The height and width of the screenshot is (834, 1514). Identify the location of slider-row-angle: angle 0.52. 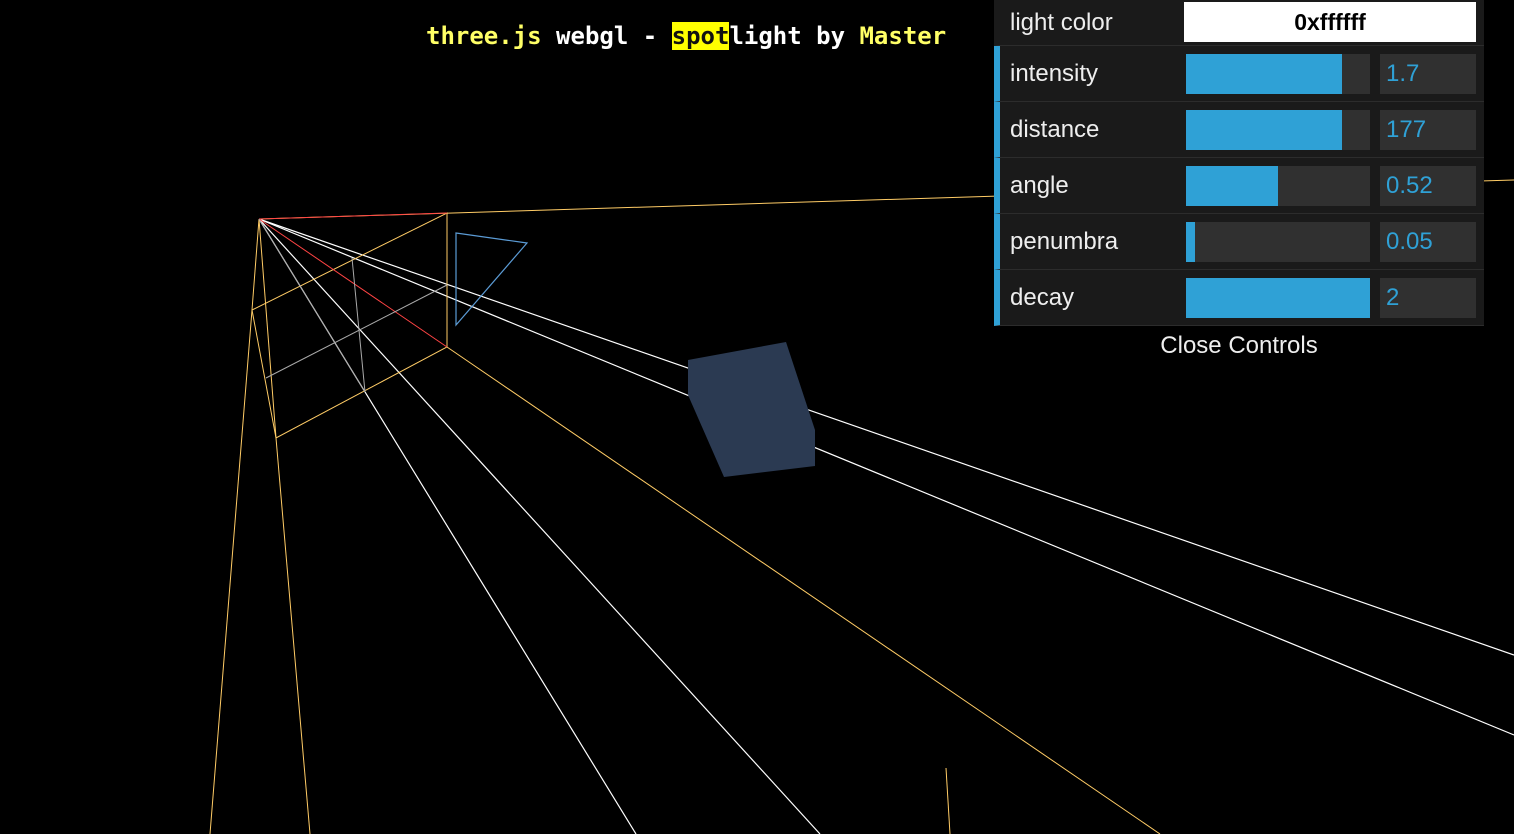
(1239, 186).